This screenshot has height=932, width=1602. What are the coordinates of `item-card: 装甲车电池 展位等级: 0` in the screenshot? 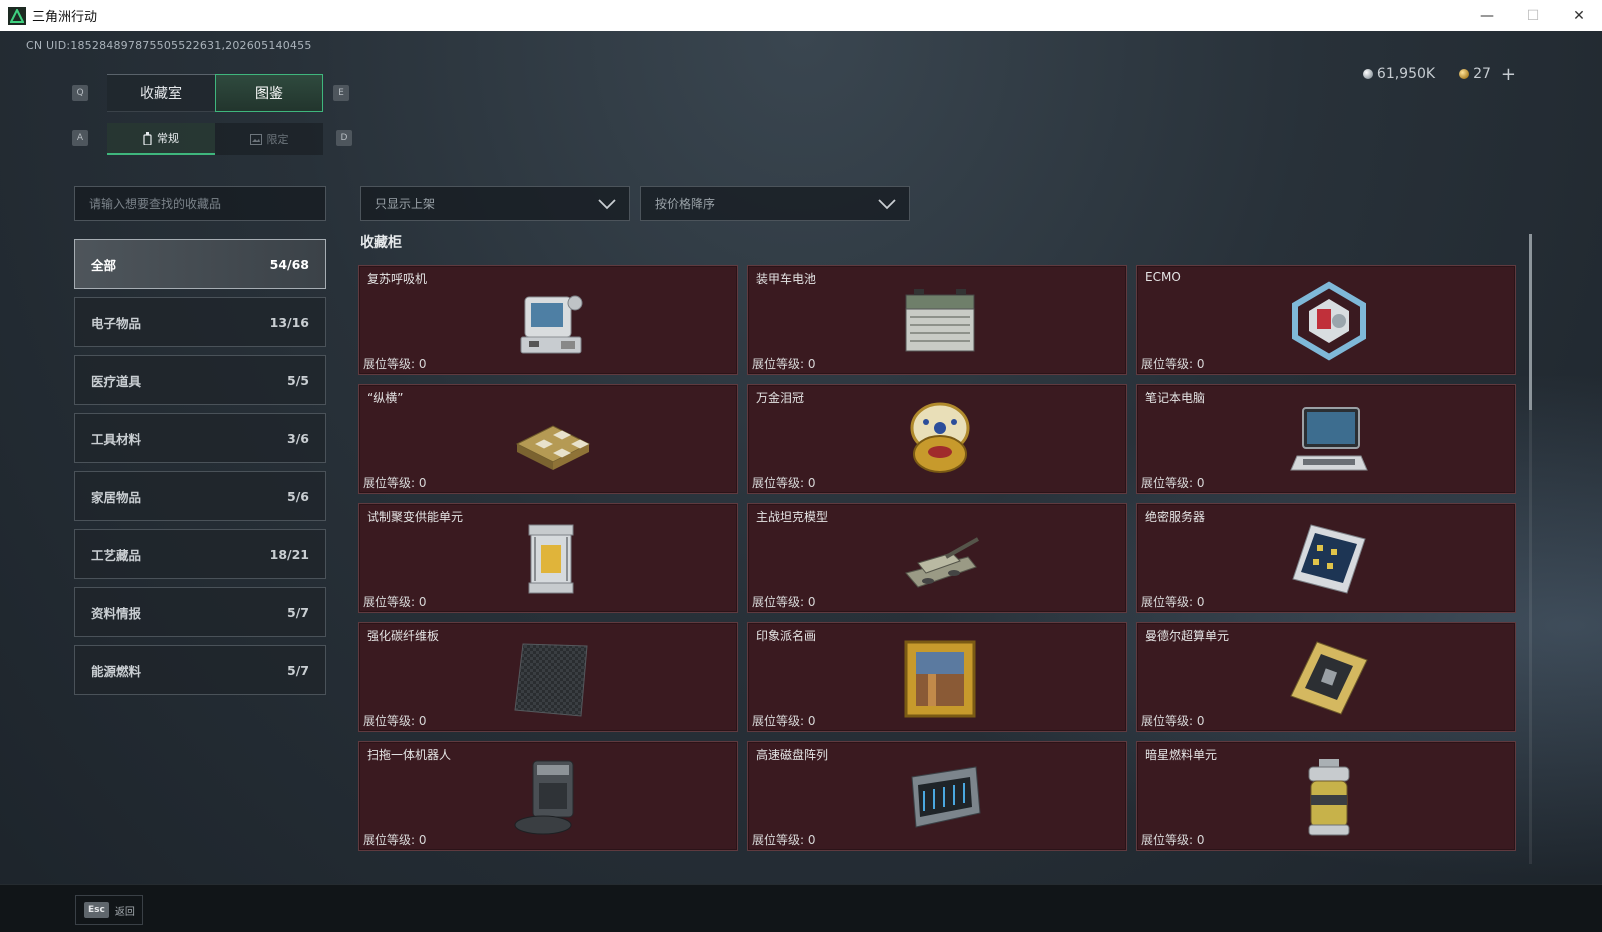 It's located at (937, 320).